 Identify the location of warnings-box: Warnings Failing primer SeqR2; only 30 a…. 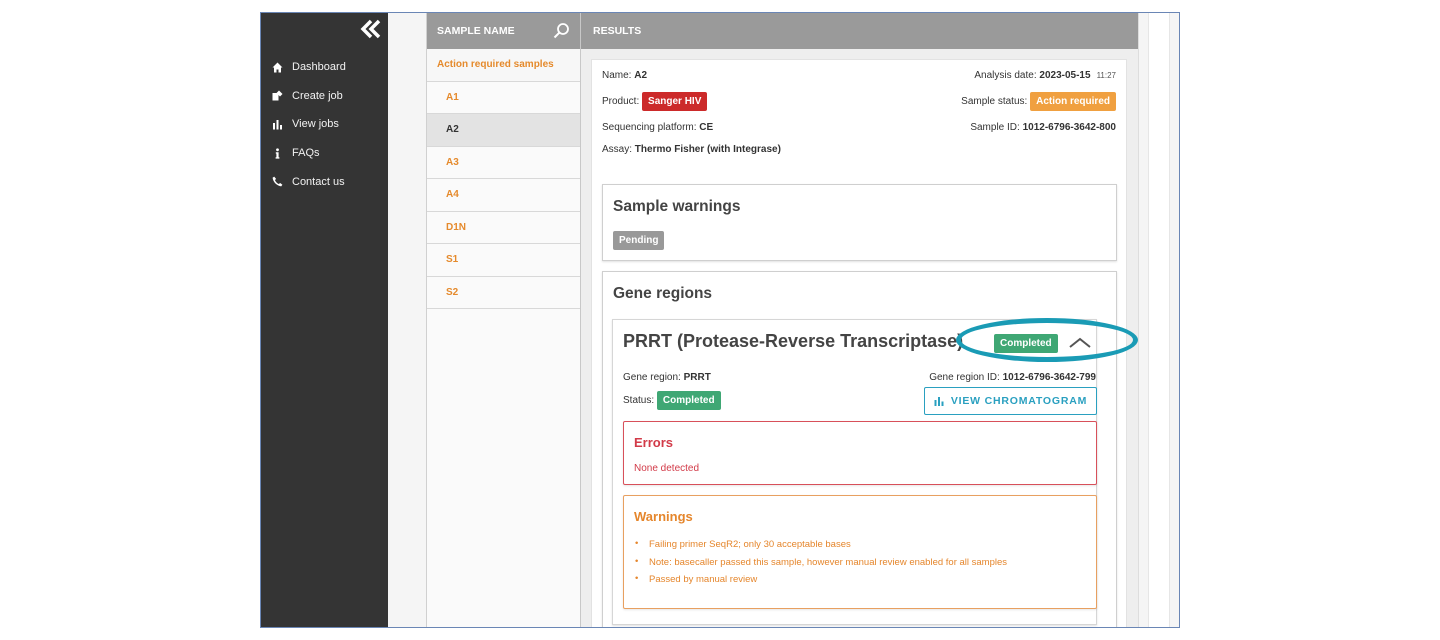
(860, 552).